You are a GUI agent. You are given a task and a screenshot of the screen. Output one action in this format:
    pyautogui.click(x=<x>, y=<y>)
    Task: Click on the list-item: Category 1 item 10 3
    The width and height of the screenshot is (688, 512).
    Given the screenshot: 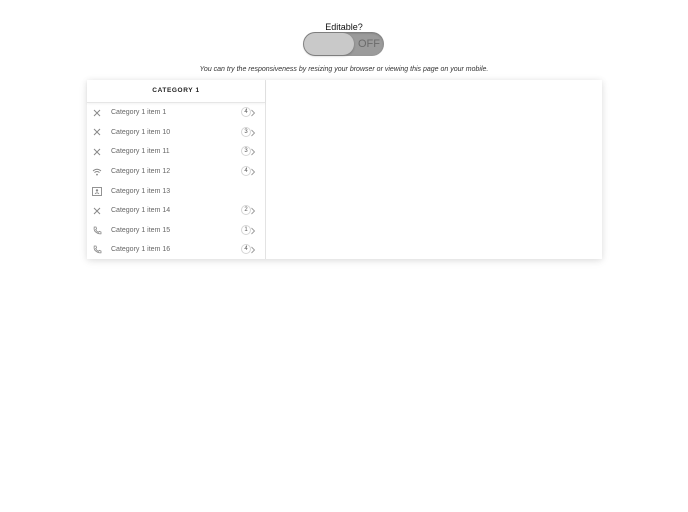 What is the action you would take?
    pyautogui.click(x=176, y=133)
    